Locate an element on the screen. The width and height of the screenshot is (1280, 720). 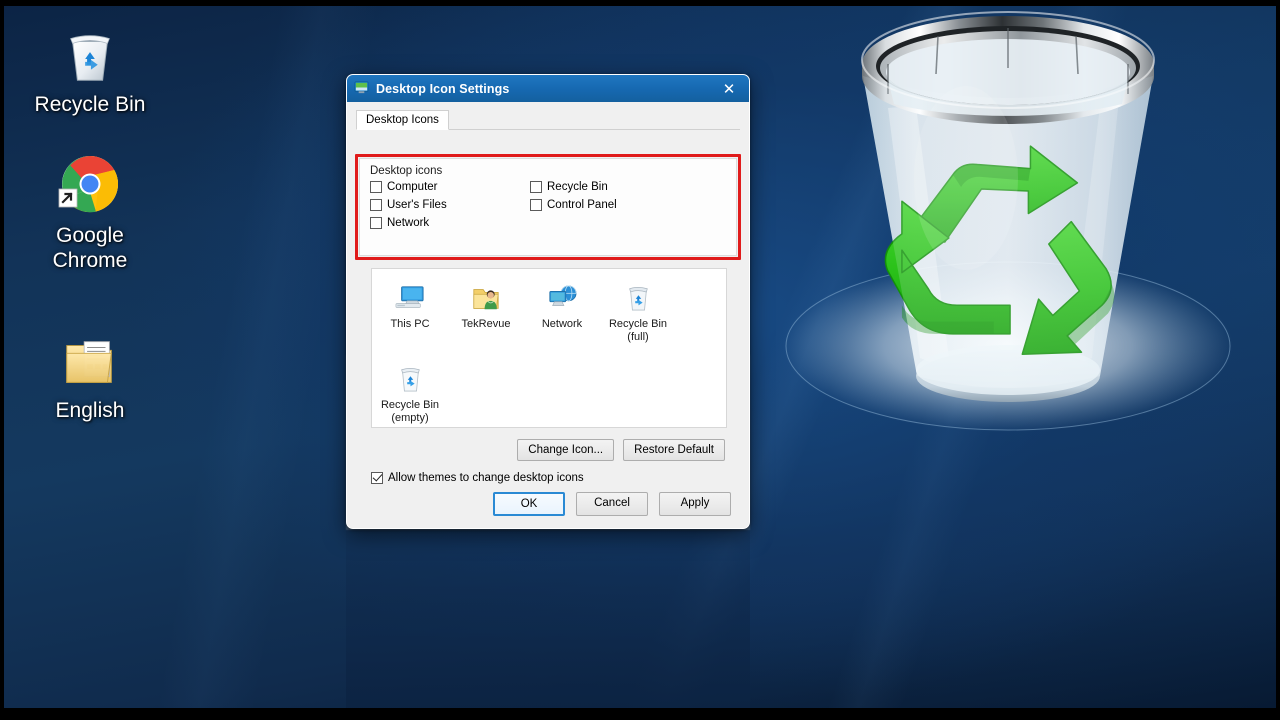
google-chrome-icon is located at coordinates (90, 182).